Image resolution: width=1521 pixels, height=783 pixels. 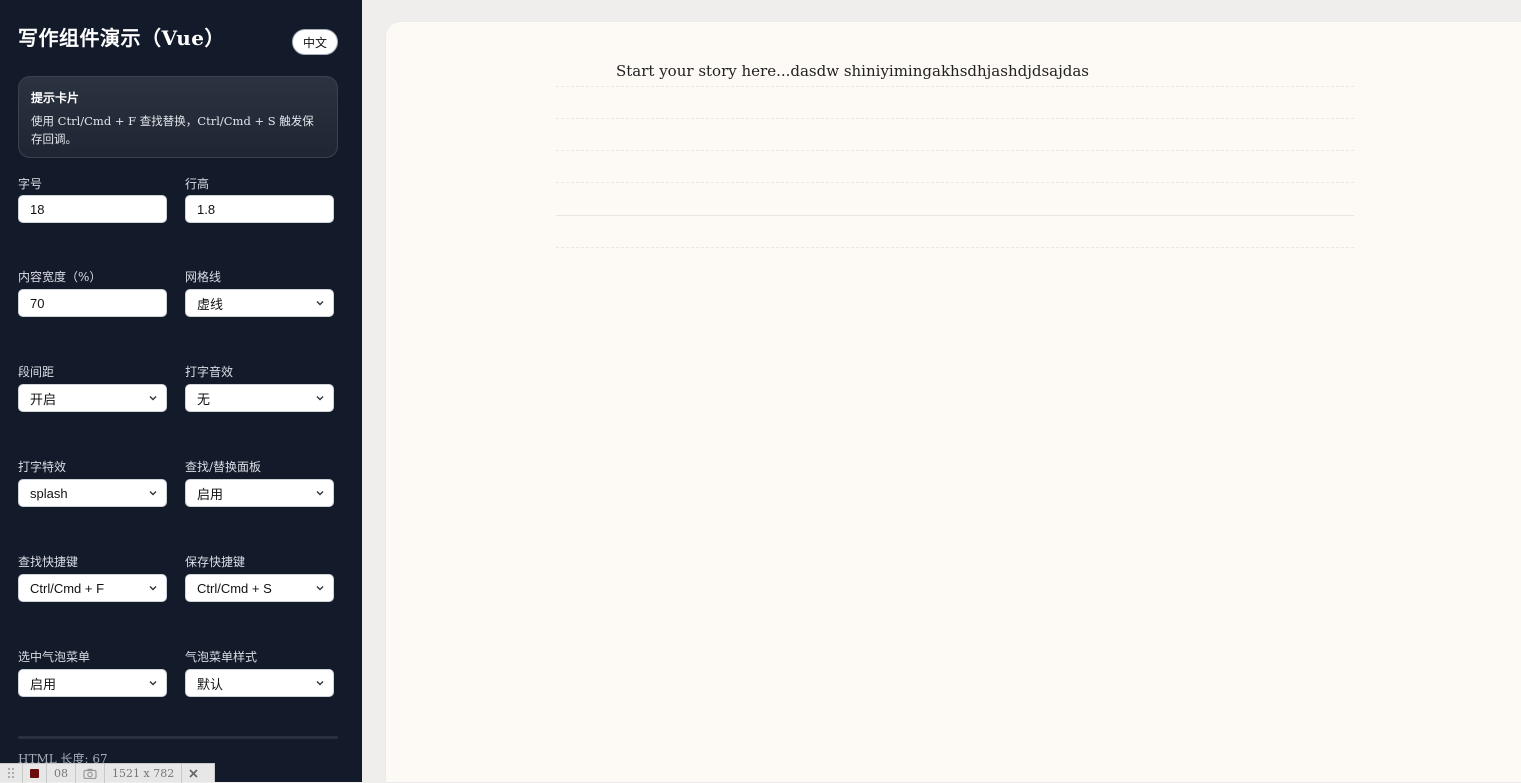 I want to click on font-size-input, so click(x=92, y=209).